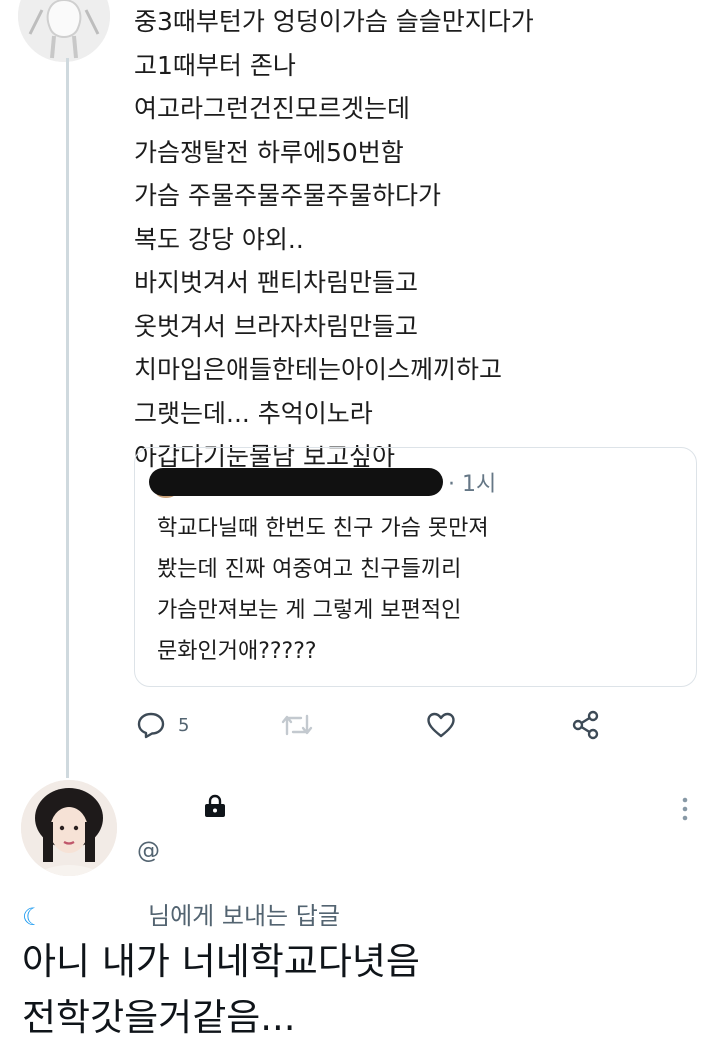  Describe the element at coordinates (244, 913) in the screenshot. I see `replying-to-label: 님에게 보내는 답글` at that location.